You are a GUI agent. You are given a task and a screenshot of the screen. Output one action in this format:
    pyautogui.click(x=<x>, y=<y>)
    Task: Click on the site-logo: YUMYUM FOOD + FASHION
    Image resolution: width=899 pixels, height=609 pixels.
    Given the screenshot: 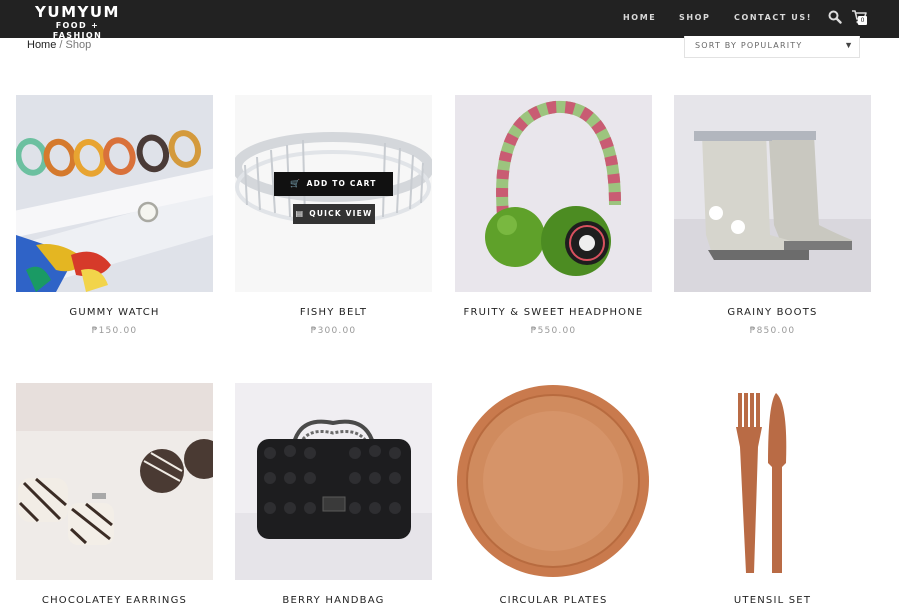 What is the action you would take?
    pyautogui.click(x=77, y=22)
    